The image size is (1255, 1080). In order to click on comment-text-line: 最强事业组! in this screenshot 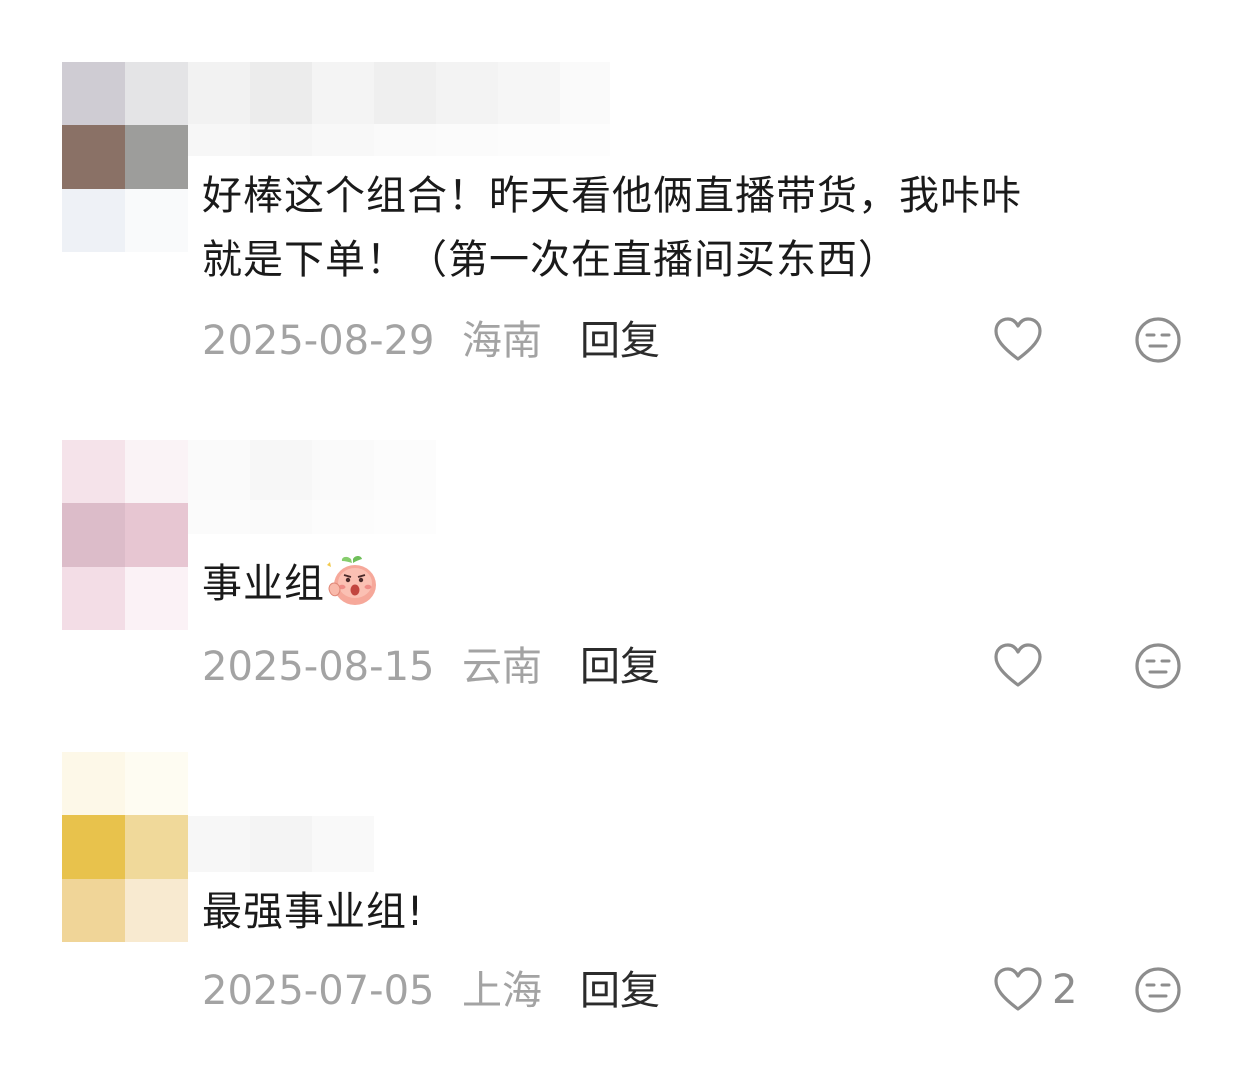, I will do `click(313, 912)`.